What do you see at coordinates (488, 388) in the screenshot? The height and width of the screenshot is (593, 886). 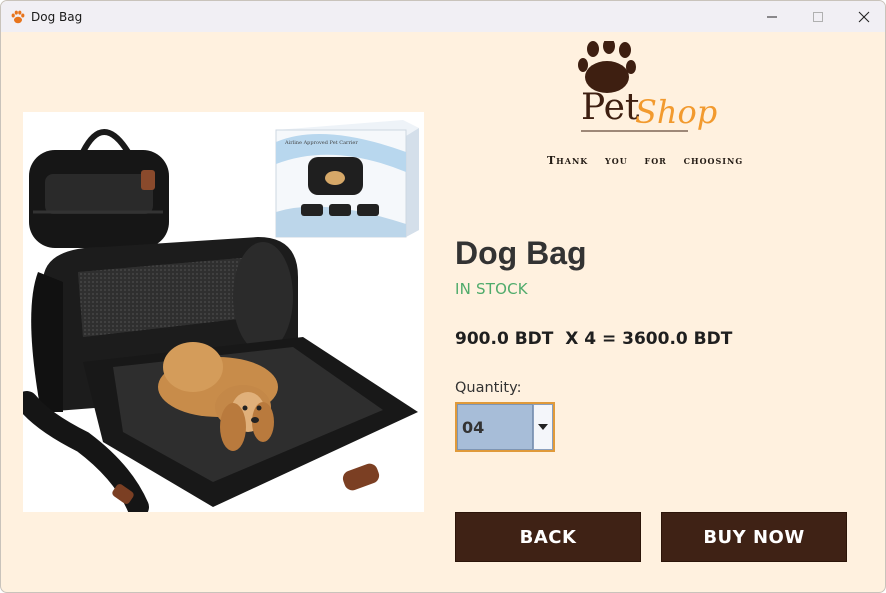 I see `quantity-label: Quantity:` at bounding box center [488, 388].